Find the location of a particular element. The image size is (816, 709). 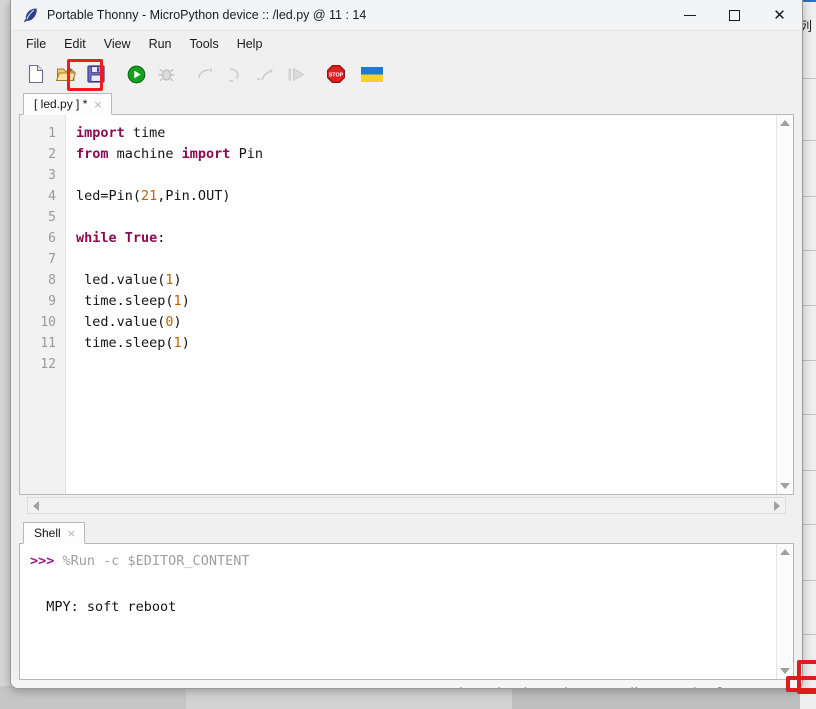

taskbar-segment-right is located at coordinates (664, 697).